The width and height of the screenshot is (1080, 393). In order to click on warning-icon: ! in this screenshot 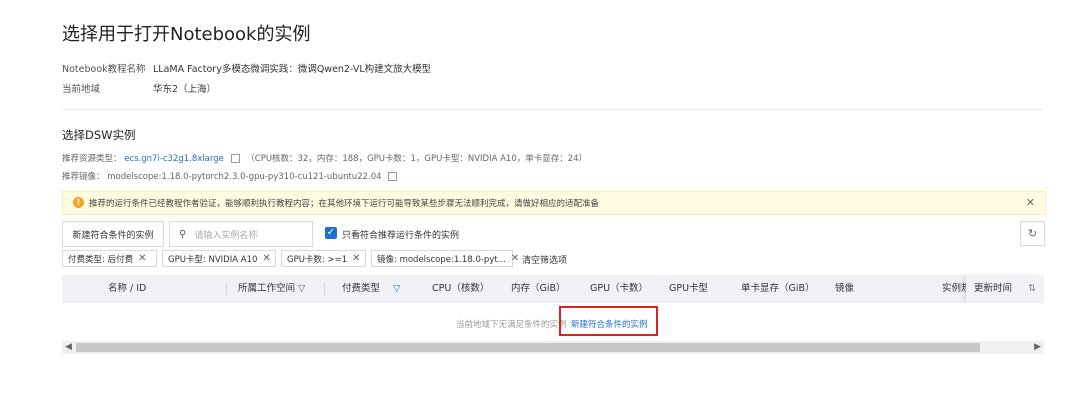, I will do `click(78, 202)`.